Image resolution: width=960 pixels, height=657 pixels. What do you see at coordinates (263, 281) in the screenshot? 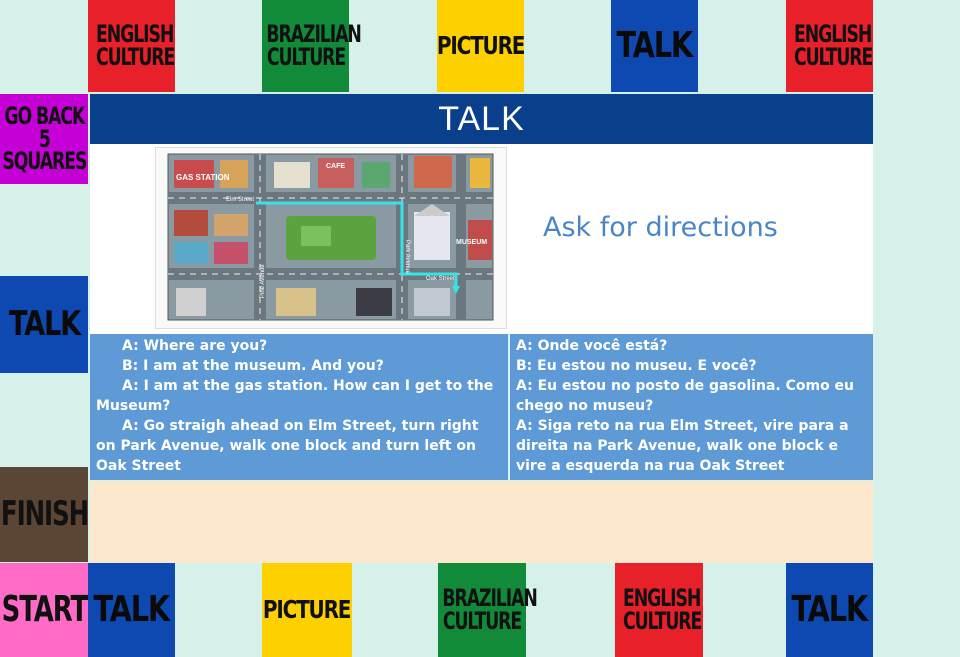
I see `map-label-pine-avenue: Pine Avenue` at bounding box center [263, 281].